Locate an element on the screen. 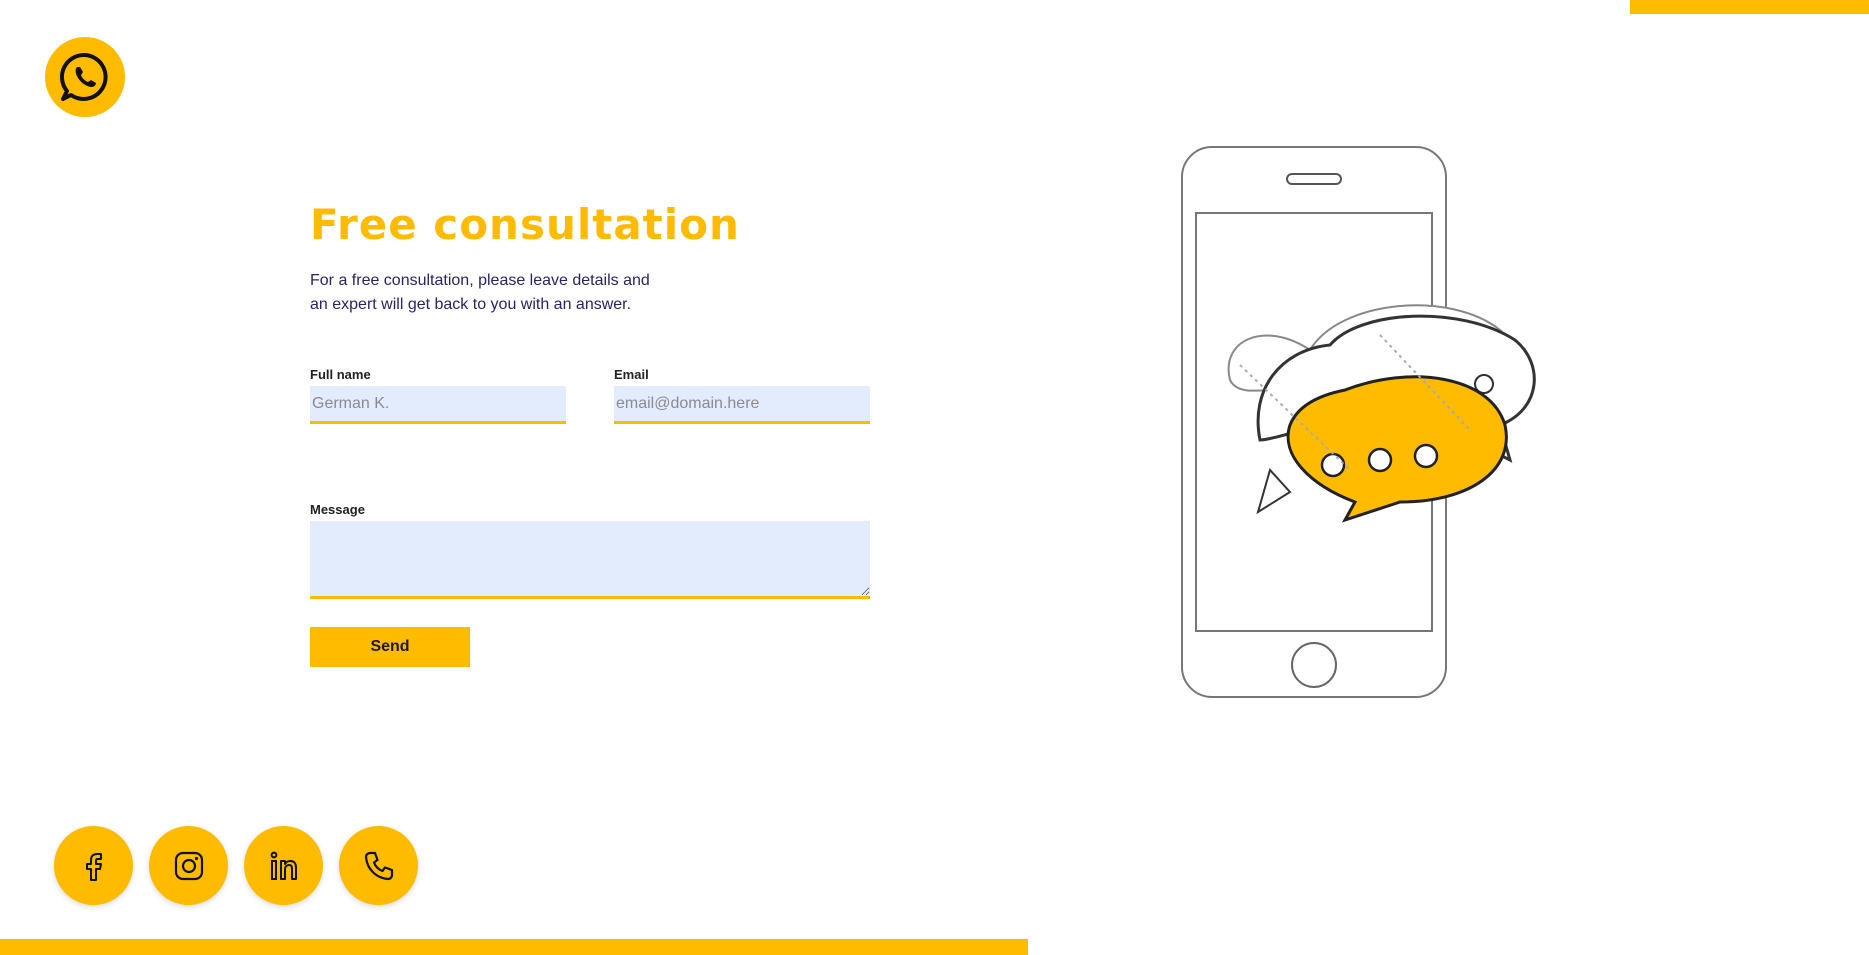 This screenshot has width=1869, height=955. phone-icon is located at coordinates (378, 865).